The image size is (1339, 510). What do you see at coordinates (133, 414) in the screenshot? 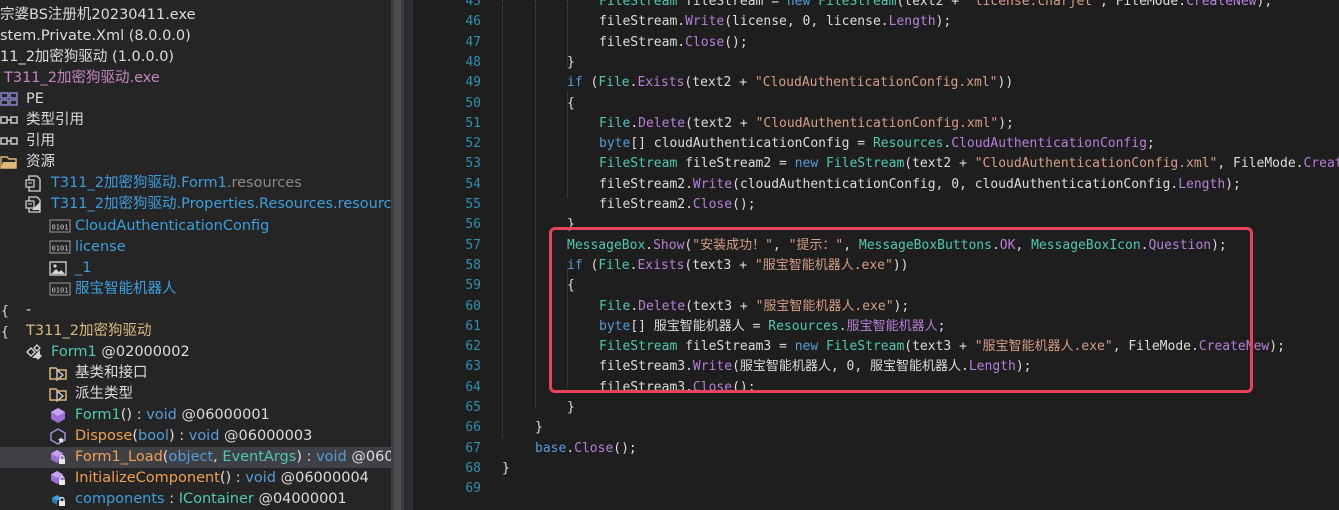
I see `tree-node-text: () :` at bounding box center [133, 414].